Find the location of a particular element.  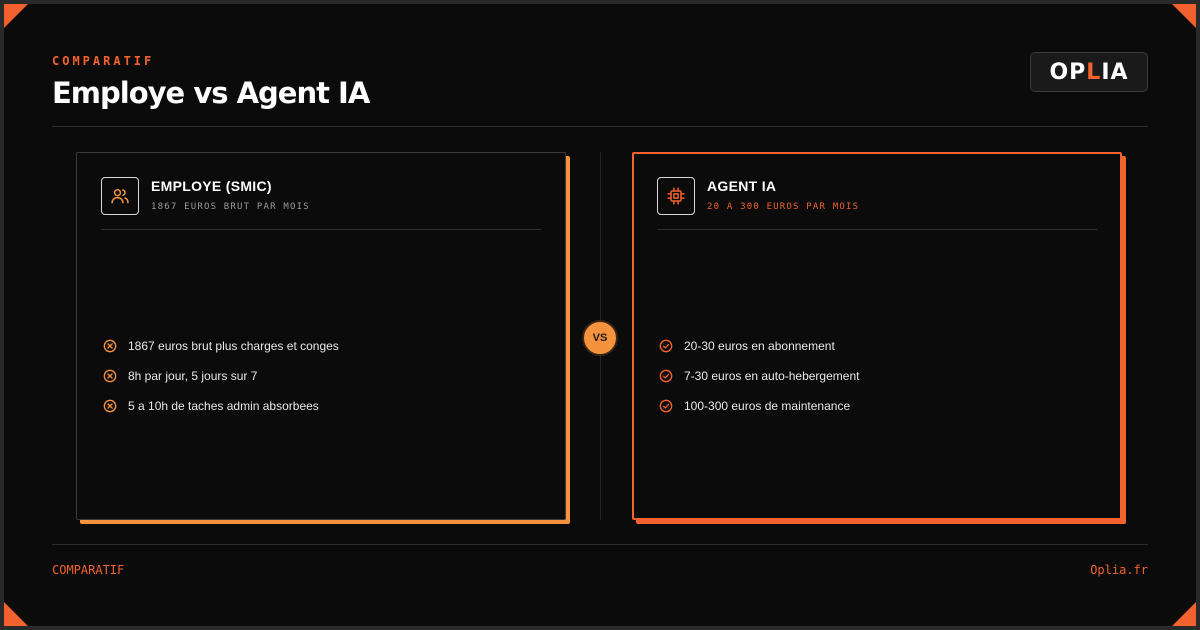

corner-accent-bottom-right is located at coordinates (1184, 614).